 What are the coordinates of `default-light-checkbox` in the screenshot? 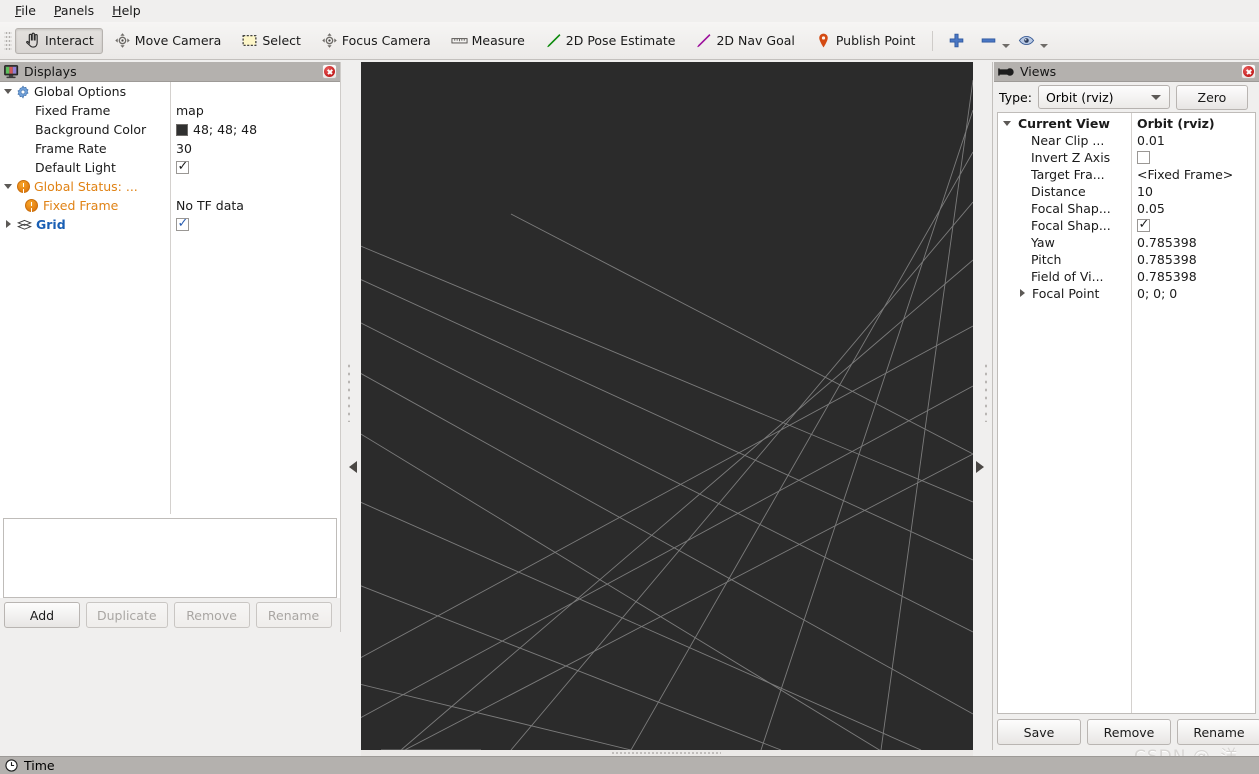 It's located at (182, 166).